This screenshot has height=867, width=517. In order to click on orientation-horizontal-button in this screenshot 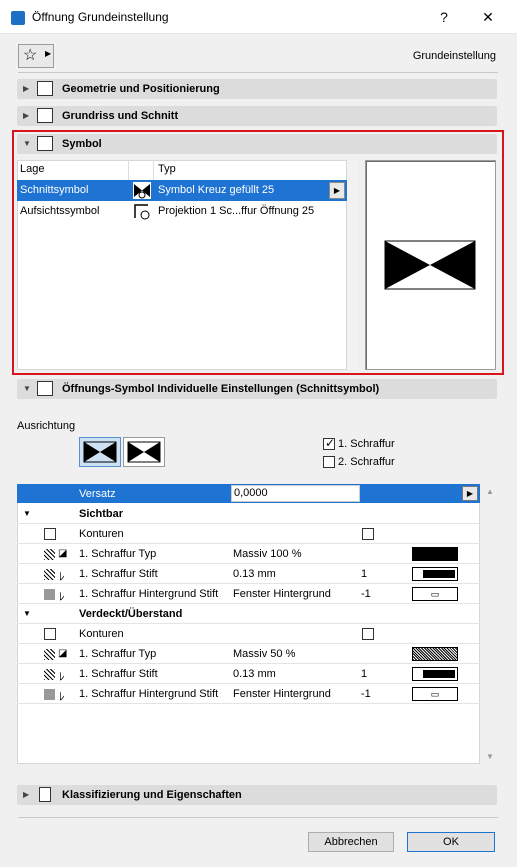, I will do `click(100, 452)`.